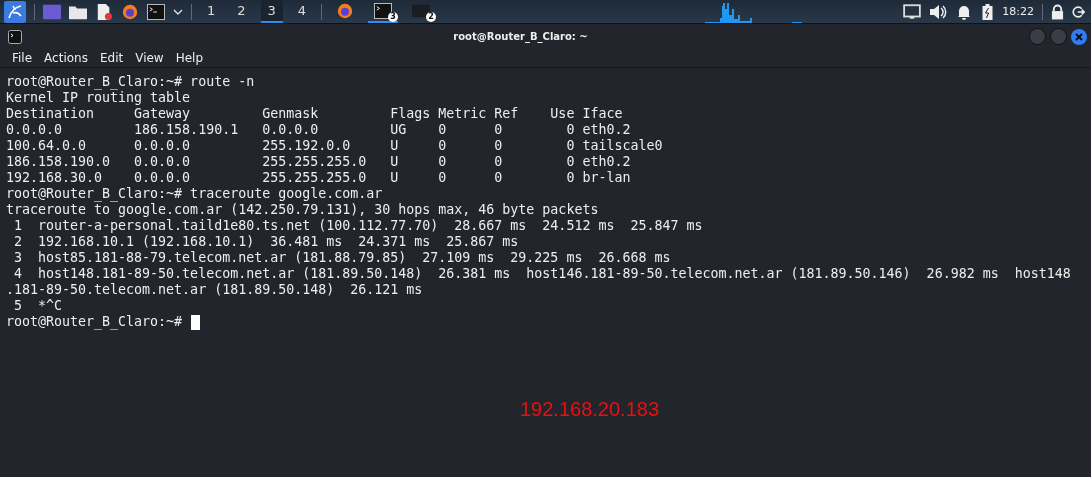 This screenshot has width=1091, height=477. I want to click on menu-item: Edit, so click(111, 58).